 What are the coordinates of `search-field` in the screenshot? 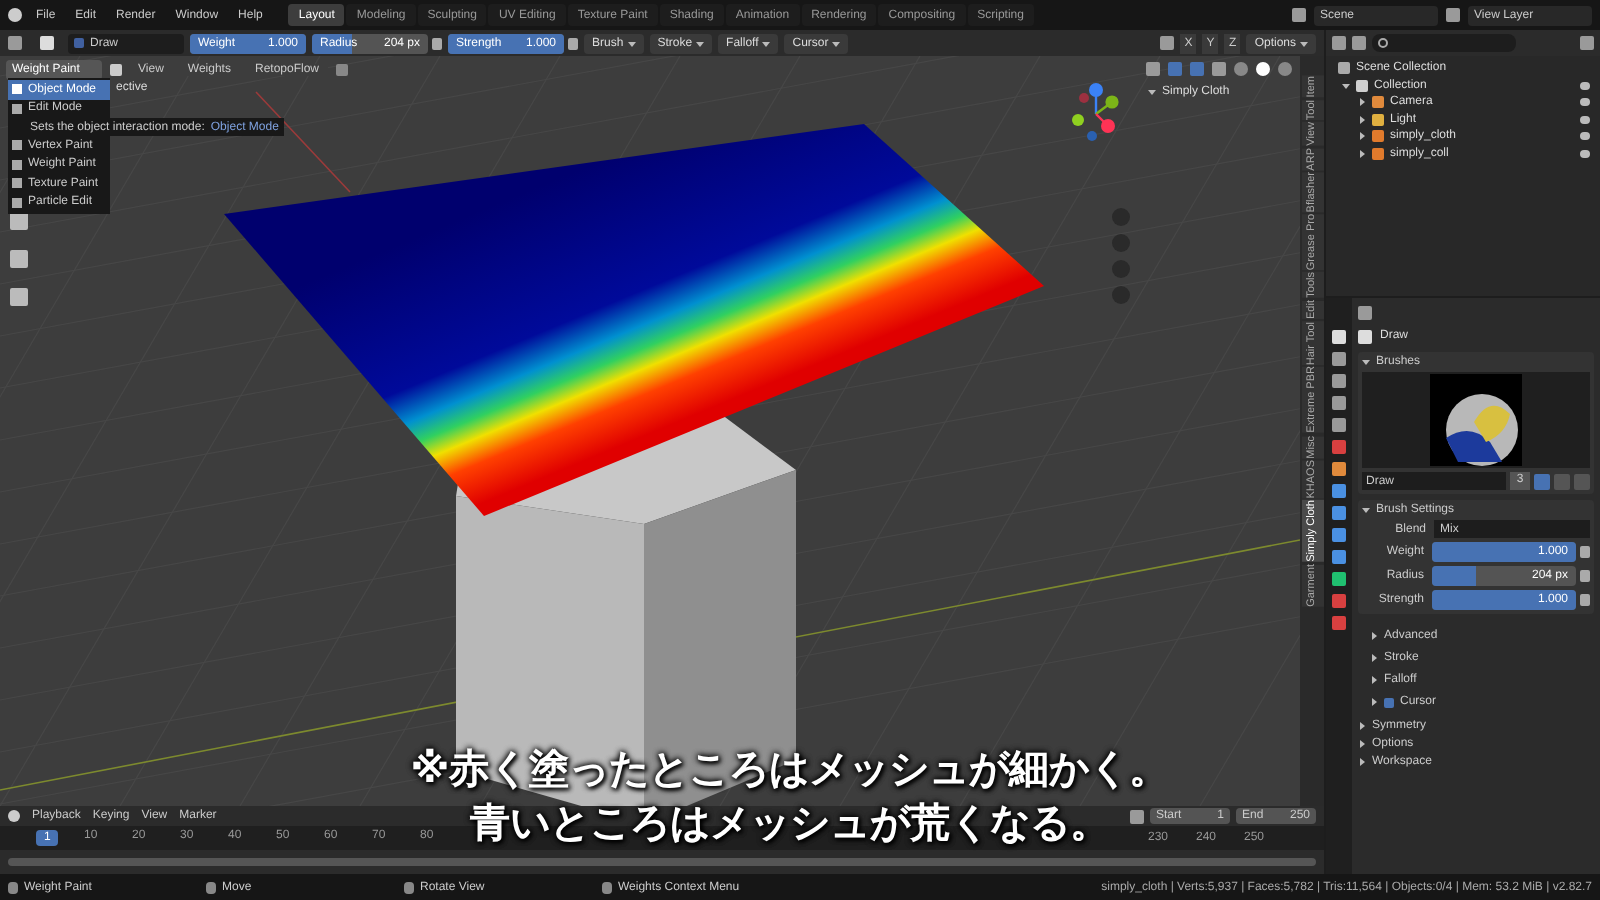 It's located at (1444, 43).